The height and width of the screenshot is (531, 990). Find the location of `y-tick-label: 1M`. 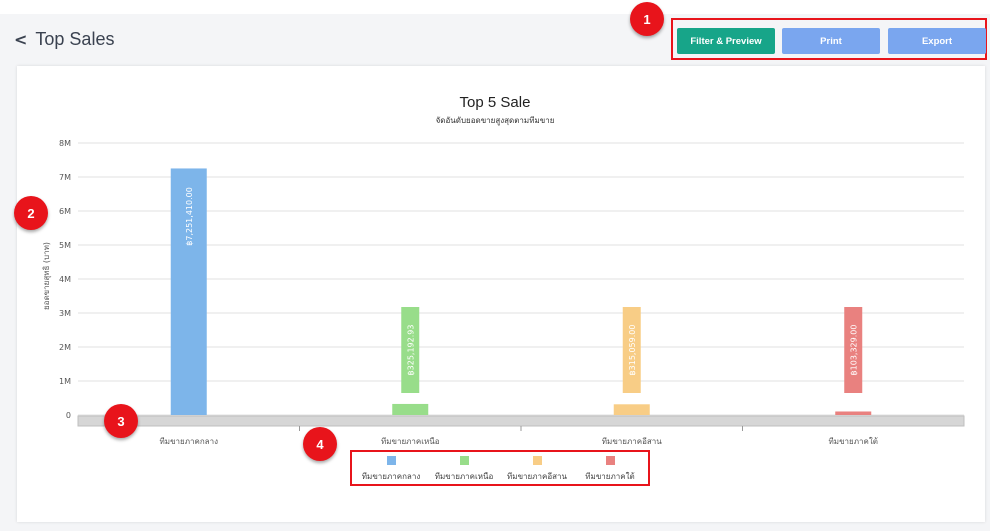

y-tick-label: 1M is located at coordinates (65, 381).